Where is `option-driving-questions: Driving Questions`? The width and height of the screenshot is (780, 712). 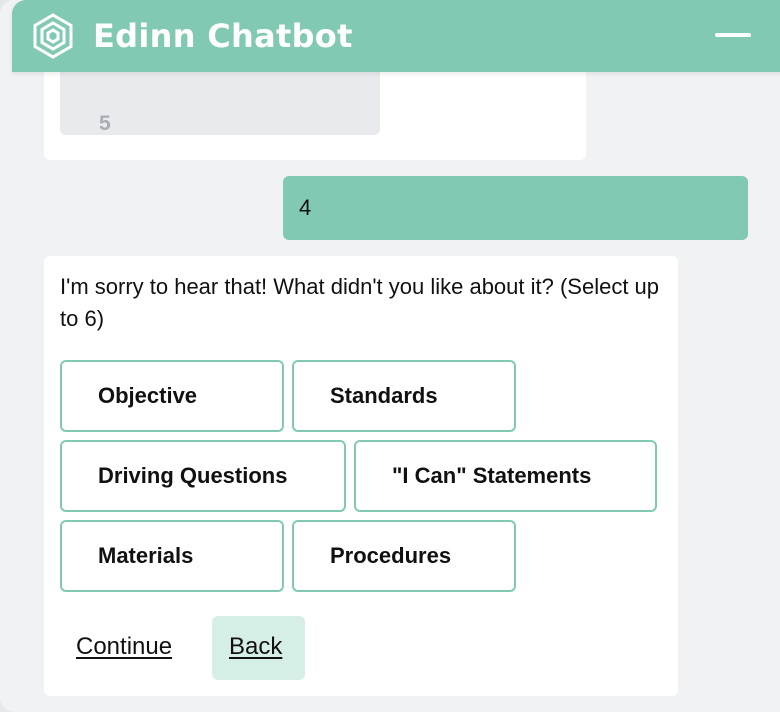 option-driving-questions: Driving Questions is located at coordinates (203, 476).